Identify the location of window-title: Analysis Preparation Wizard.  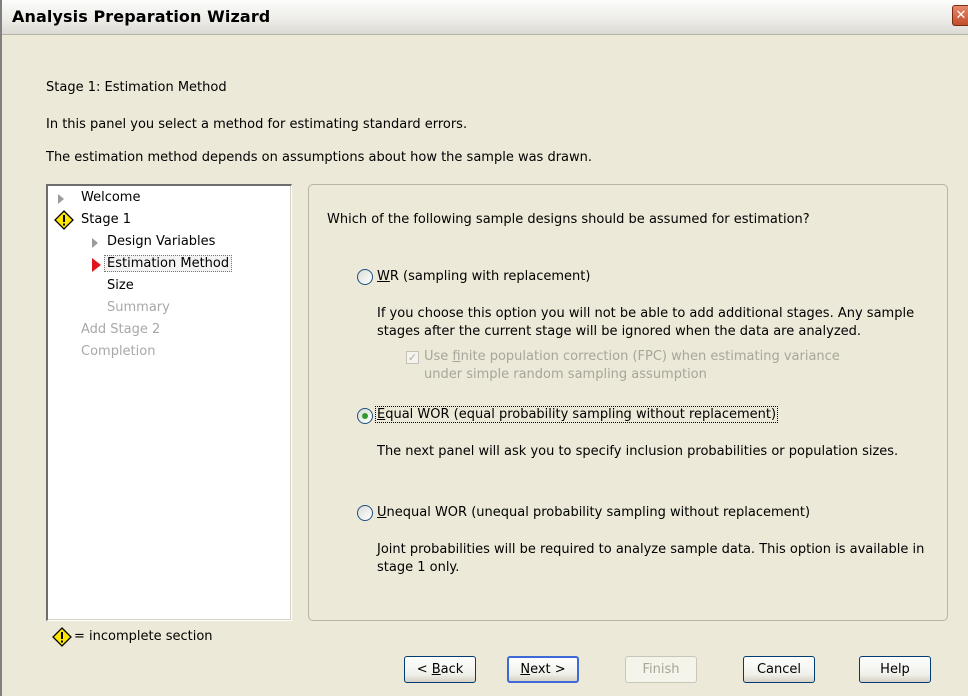
(141, 16).